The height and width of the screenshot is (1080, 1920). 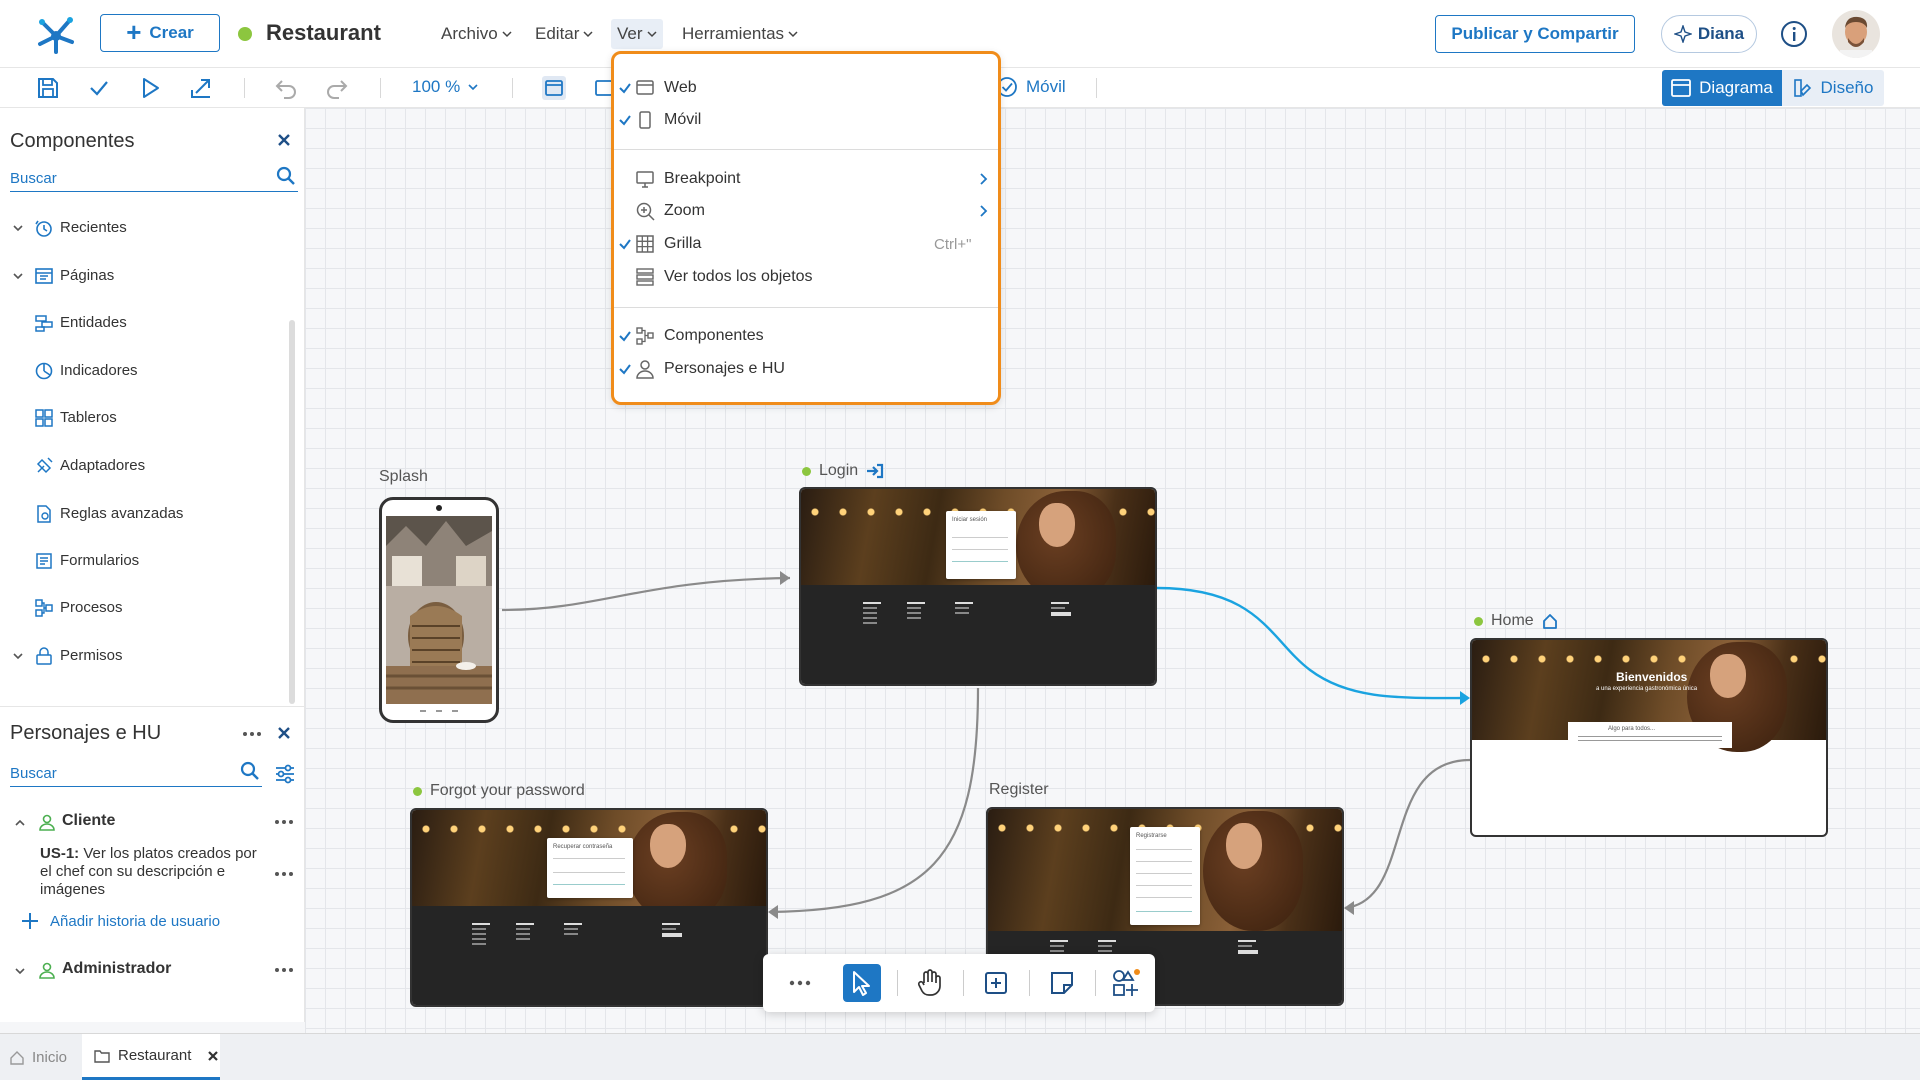 I want to click on select-tool-button, so click(x=862, y=983).